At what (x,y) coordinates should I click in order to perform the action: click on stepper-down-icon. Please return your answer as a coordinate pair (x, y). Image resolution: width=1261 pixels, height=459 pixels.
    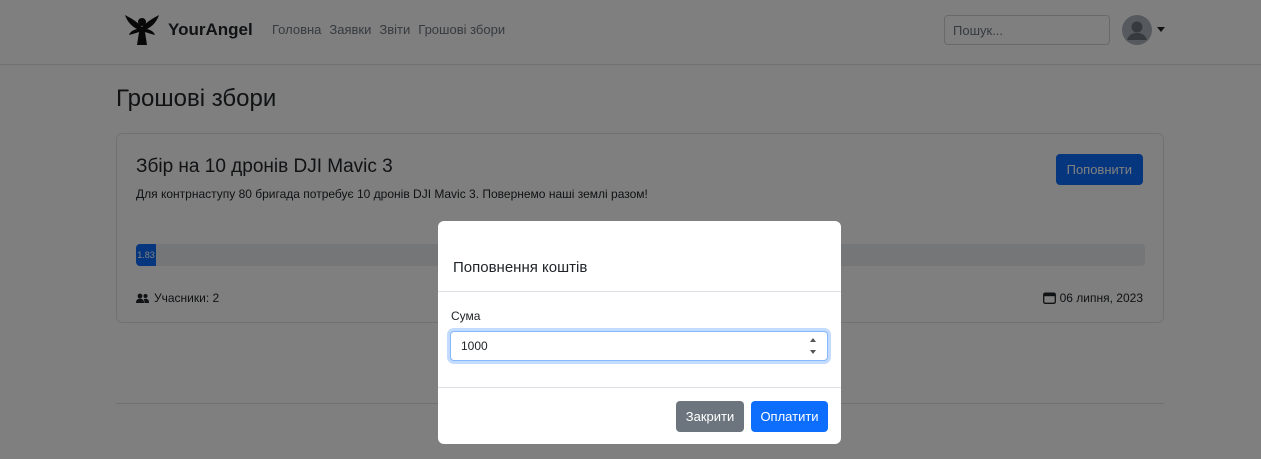
    Looking at the image, I should click on (813, 352).